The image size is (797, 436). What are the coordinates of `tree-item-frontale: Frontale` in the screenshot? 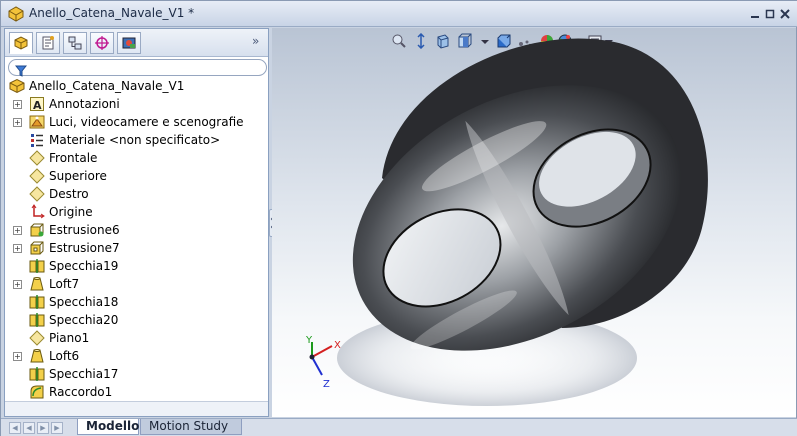 It's located at (136, 158).